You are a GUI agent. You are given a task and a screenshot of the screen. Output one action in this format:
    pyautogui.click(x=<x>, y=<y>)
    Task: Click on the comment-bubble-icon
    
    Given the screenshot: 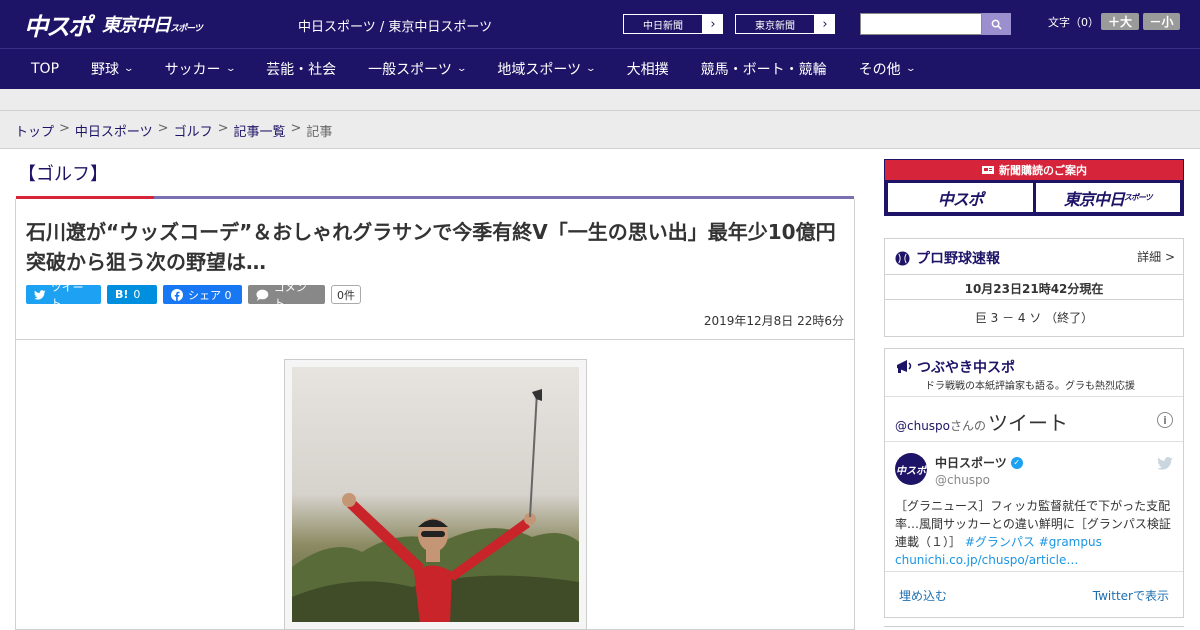 What is the action you would take?
    pyautogui.click(x=262, y=295)
    